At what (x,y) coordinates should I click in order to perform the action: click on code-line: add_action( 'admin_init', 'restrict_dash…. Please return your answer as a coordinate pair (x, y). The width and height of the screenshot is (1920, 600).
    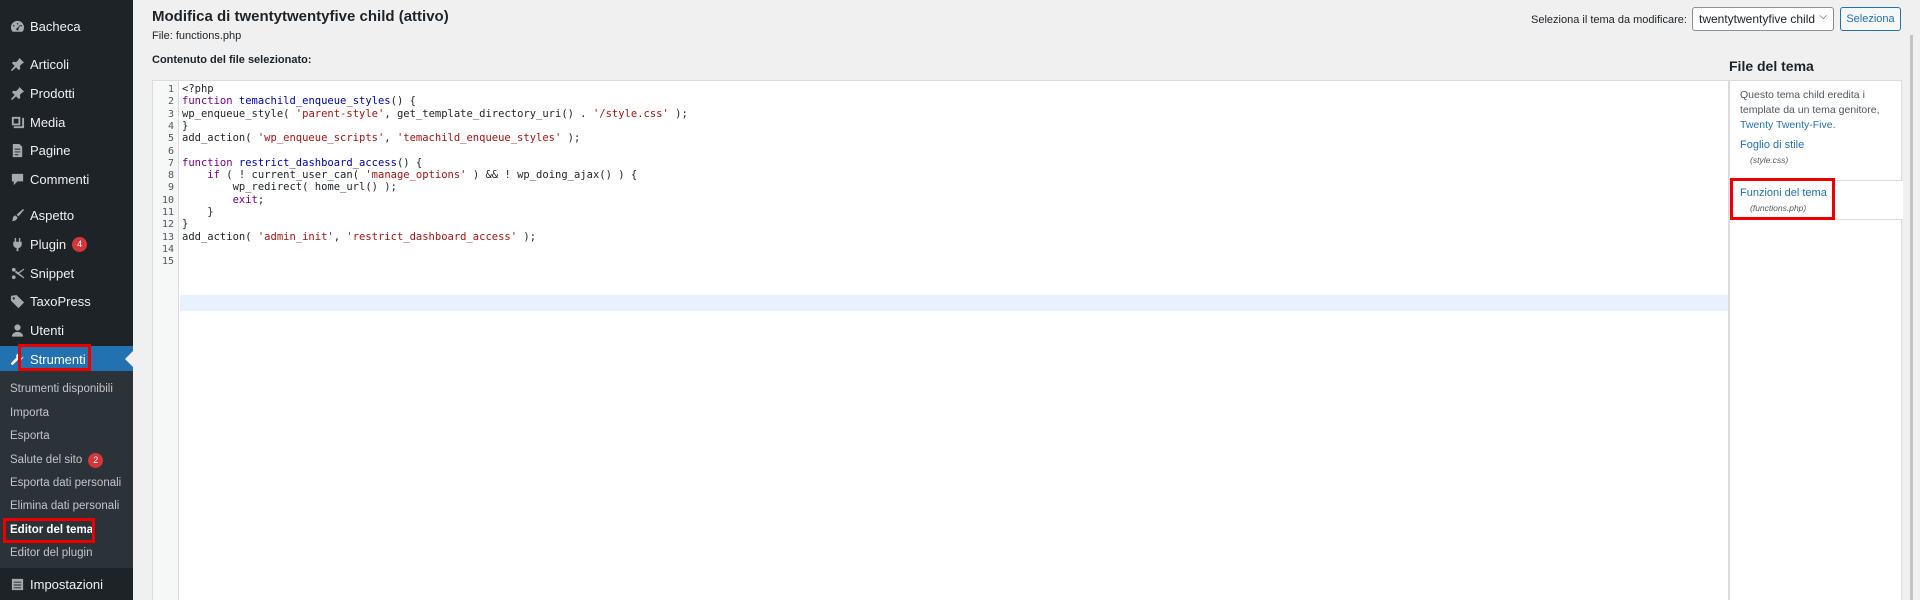
    Looking at the image, I should click on (359, 237).